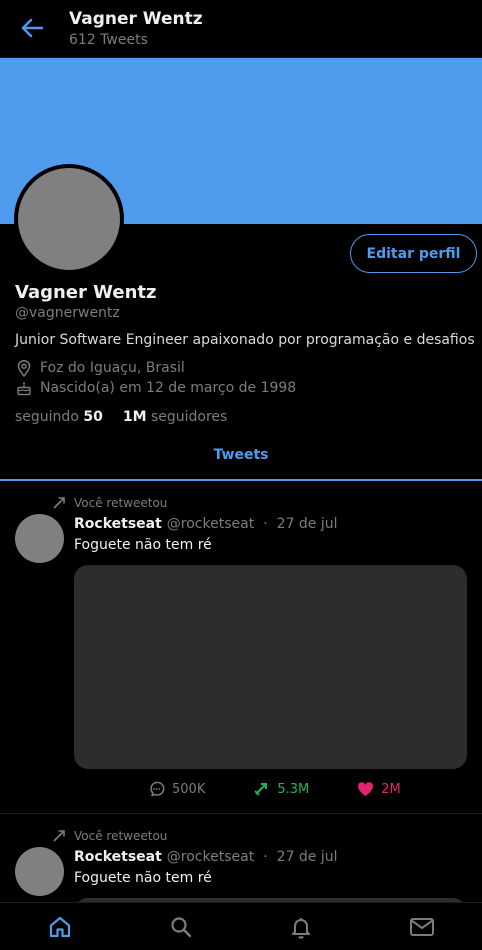  I want to click on mail-icon, so click(421, 926).